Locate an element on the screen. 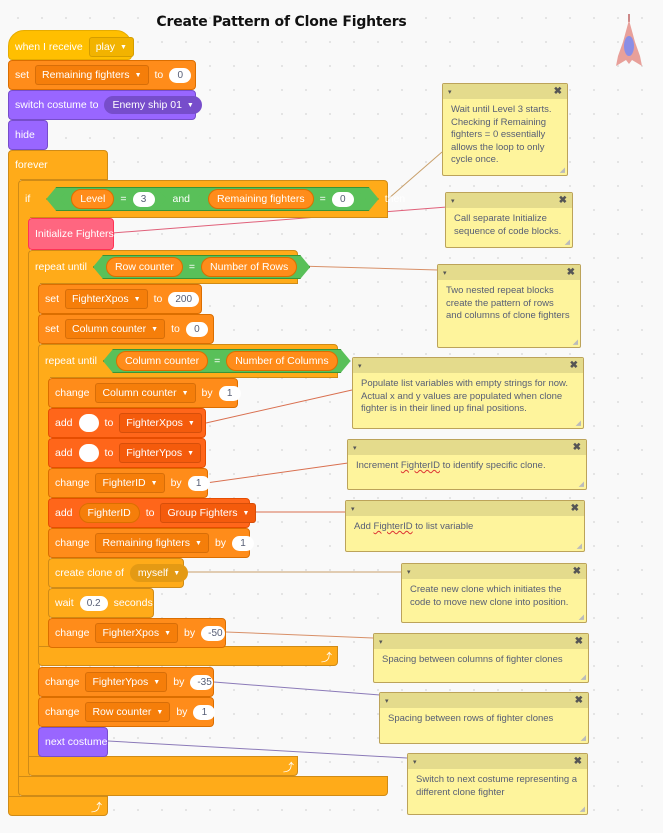 The width and height of the screenshot is (663, 833). item-input is located at coordinates (88, 453).